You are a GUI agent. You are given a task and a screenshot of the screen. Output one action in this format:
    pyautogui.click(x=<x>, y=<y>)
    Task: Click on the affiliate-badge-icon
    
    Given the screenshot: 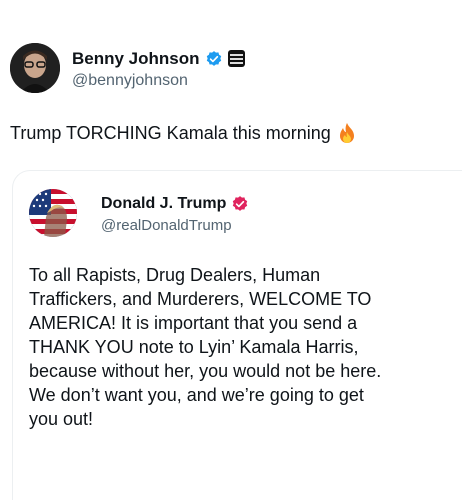 What is the action you would take?
    pyautogui.click(x=236, y=58)
    